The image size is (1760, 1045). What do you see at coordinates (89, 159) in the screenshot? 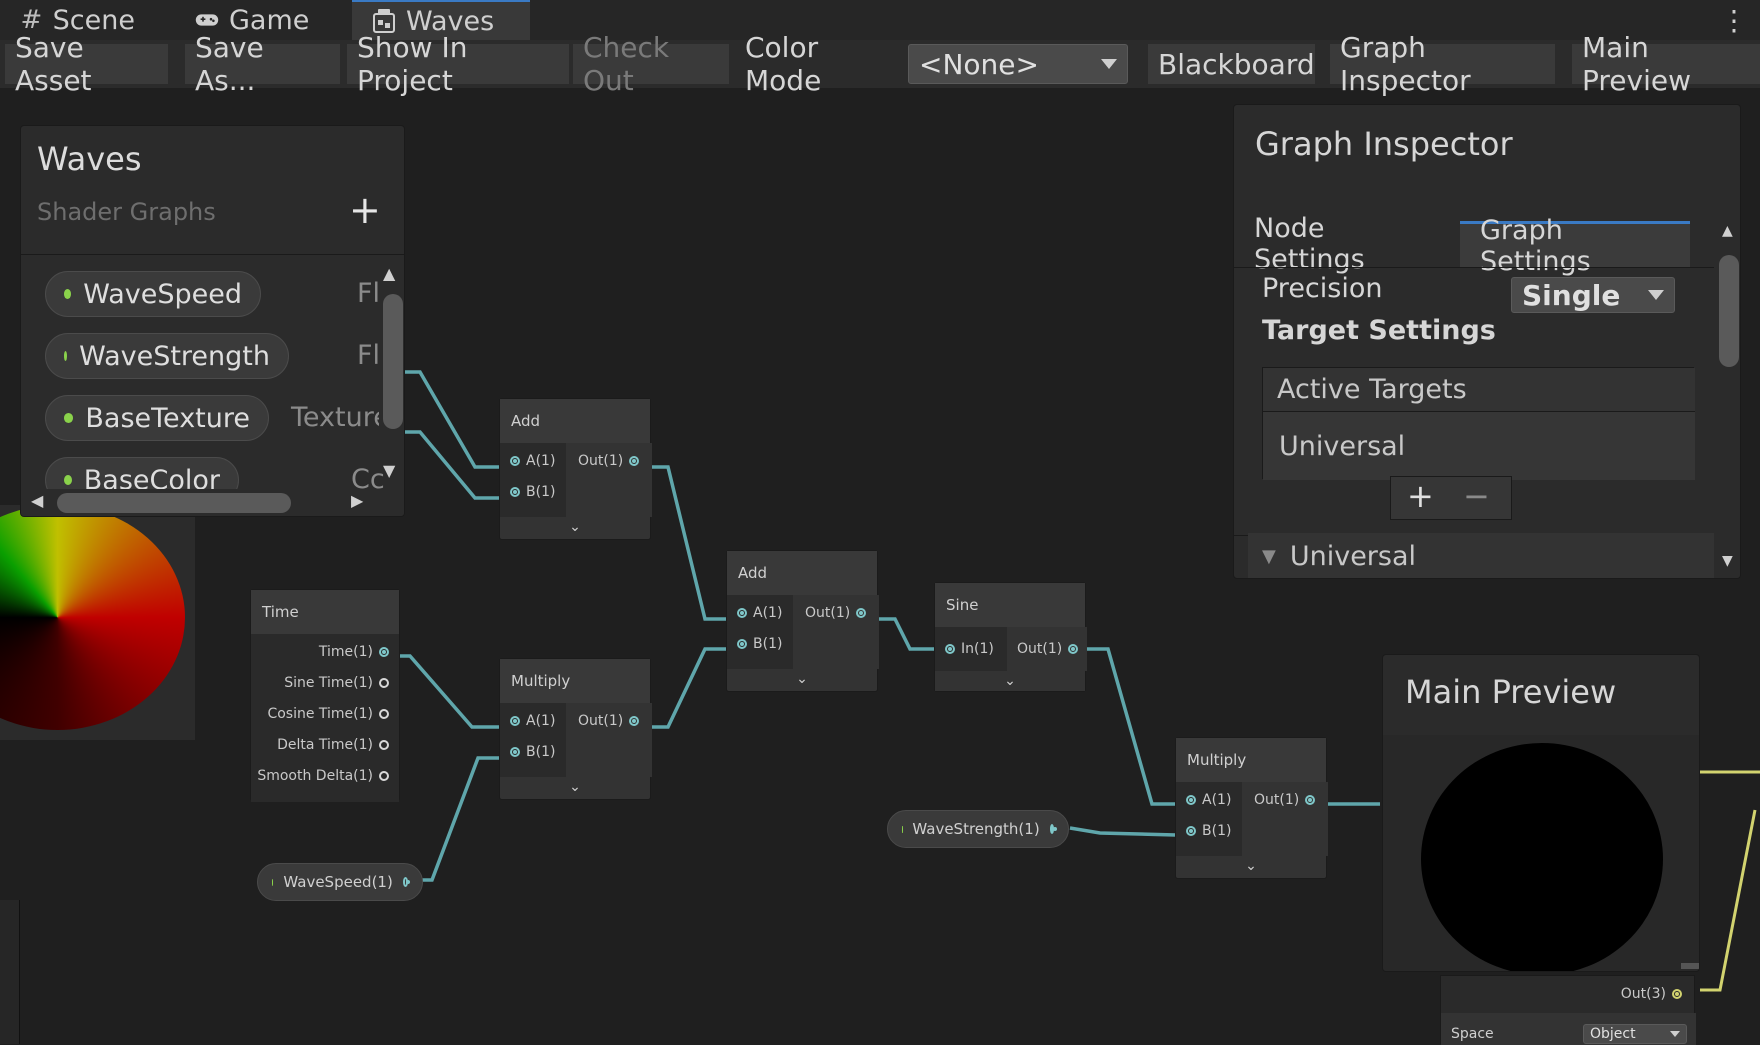
I see `blackboard-title: Waves` at bounding box center [89, 159].